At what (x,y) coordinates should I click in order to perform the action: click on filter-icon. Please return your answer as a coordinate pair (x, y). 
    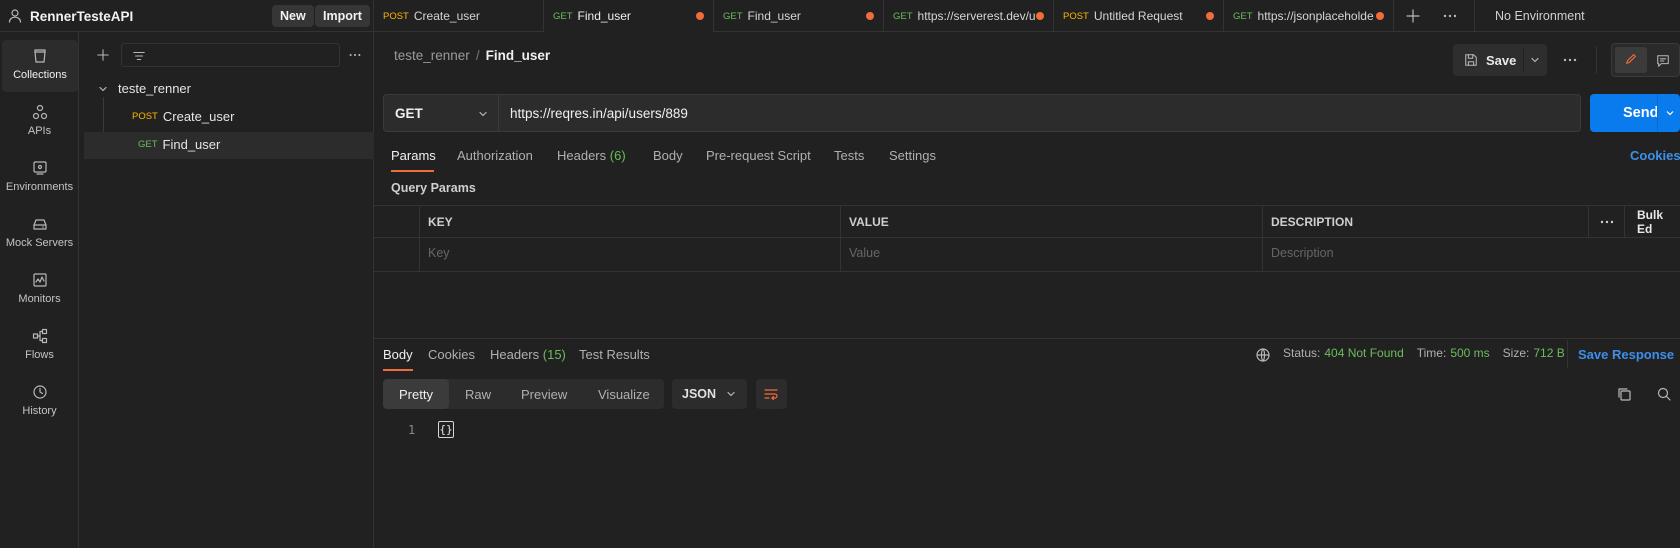
    Looking at the image, I should click on (139, 56).